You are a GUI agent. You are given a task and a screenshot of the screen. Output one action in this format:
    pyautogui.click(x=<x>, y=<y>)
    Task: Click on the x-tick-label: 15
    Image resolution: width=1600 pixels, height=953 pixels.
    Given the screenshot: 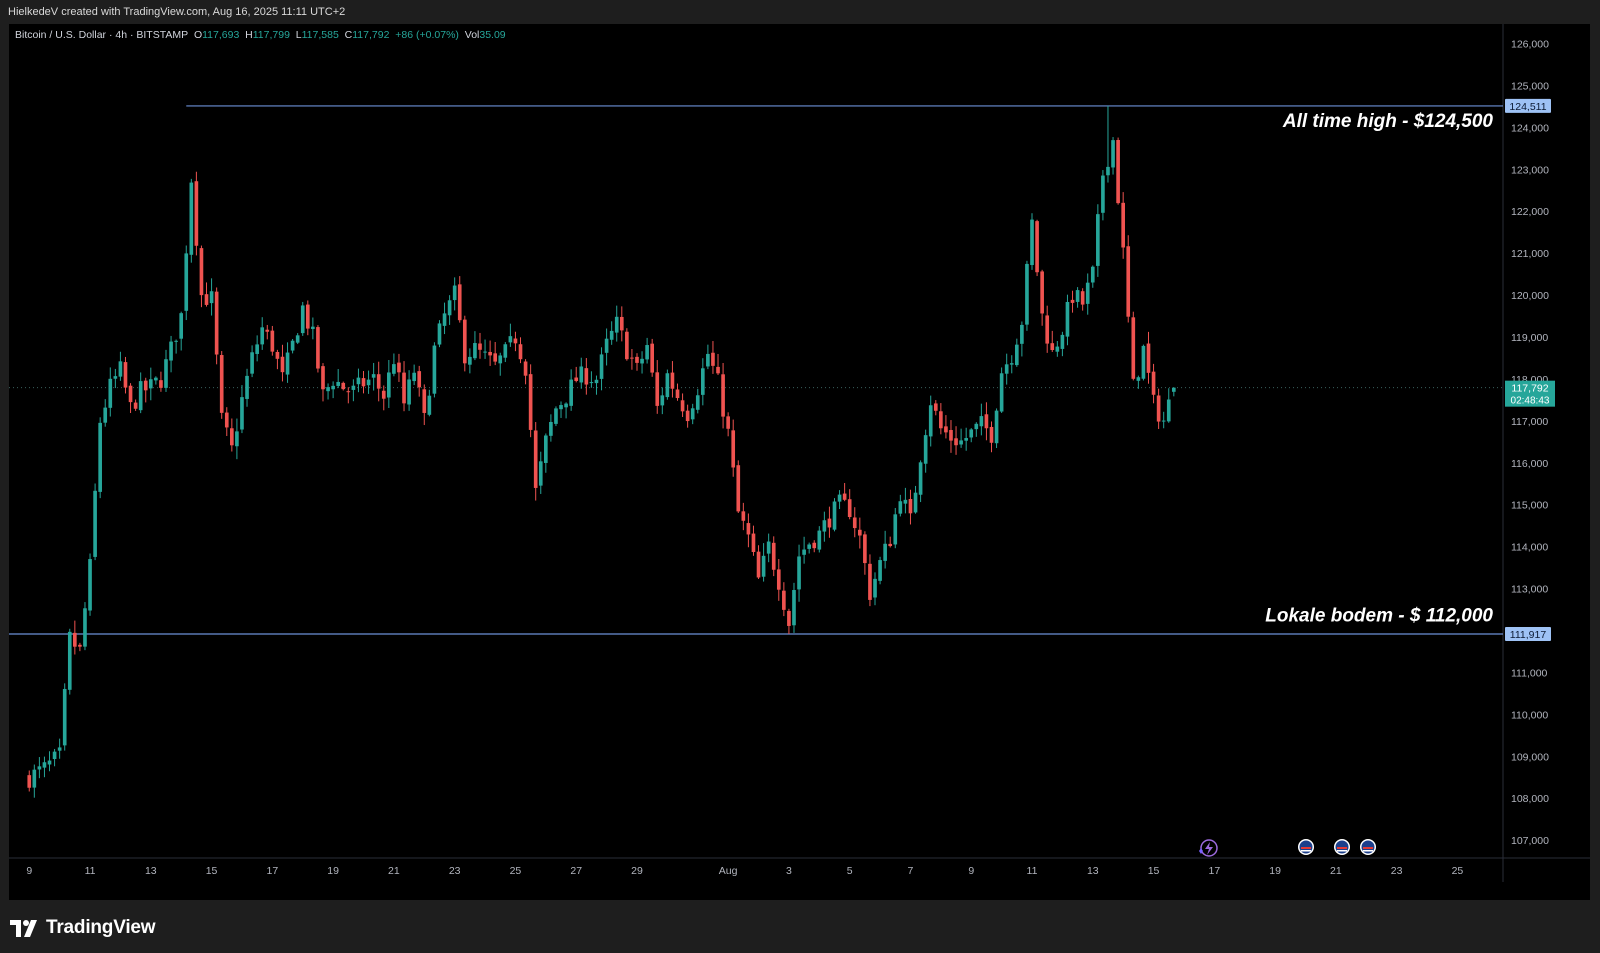 What is the action you would take?
    pyautogui.click(x=1154, y=871)
    